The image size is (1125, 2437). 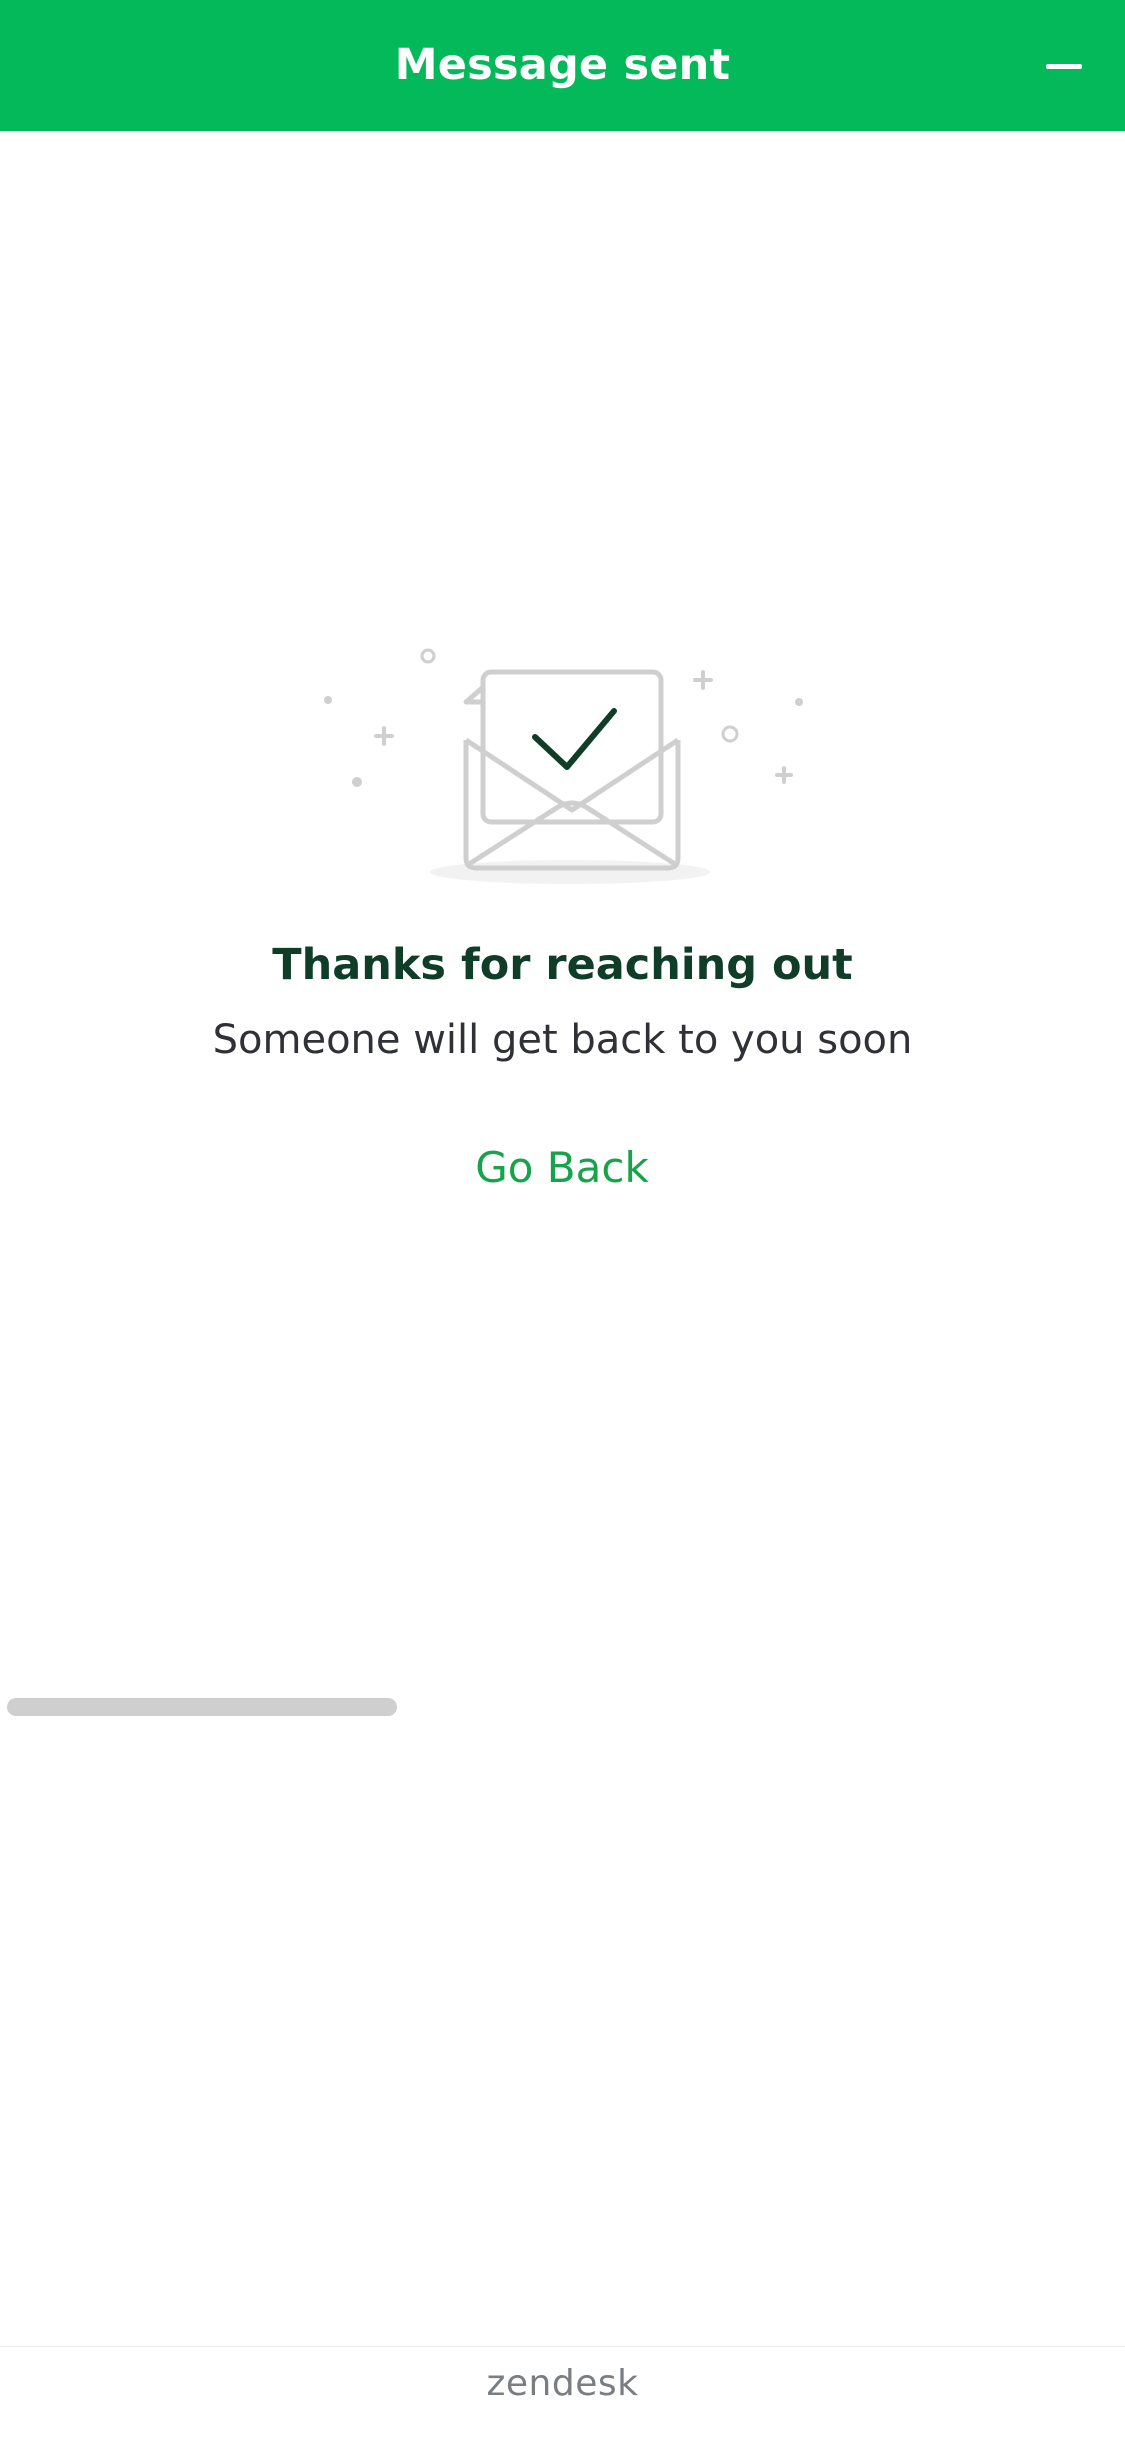 I want to click on confirmation-subtitle: Someone will get back to you soon, so click(x=562, y=1040).